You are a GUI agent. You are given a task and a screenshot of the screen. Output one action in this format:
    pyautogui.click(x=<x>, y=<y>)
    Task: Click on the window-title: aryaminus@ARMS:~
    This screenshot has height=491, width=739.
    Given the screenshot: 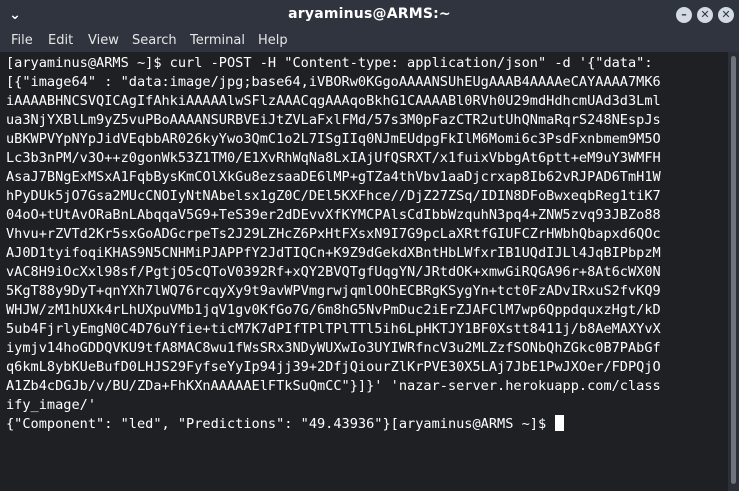 What is the action you would take?
    pyautogui.click(x=369, y=14)
    